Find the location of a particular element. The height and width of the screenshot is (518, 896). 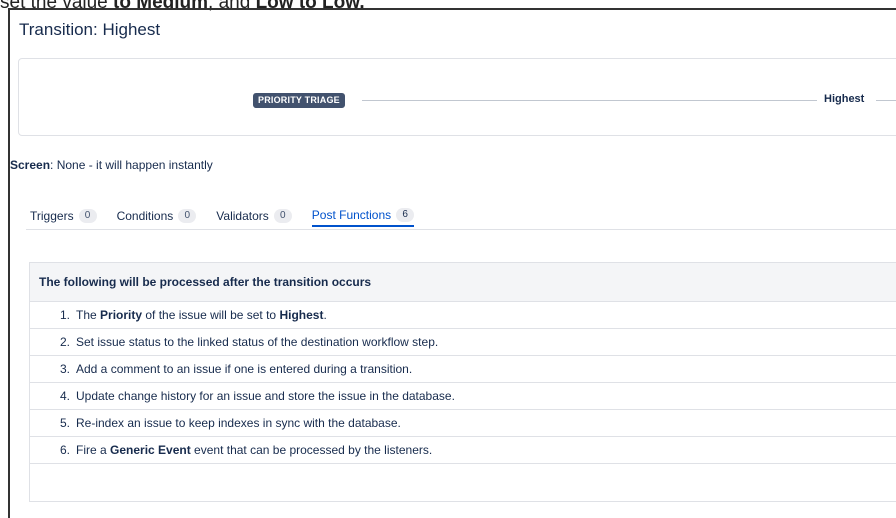

tab-triggers: Triggers 0 is located at coordinates (63, 216).